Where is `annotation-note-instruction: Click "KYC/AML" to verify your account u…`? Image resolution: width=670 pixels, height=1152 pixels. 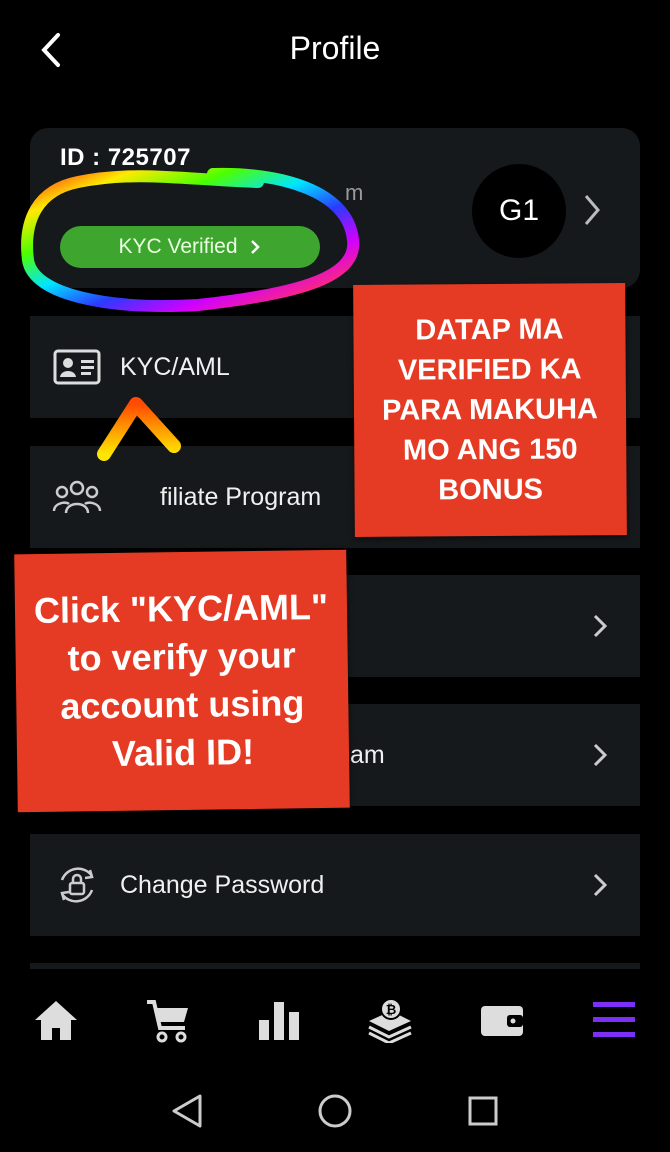 annotation-note-instruction: Click "KYC/AML" to verify your account u… is located at coordinates (182, 681).